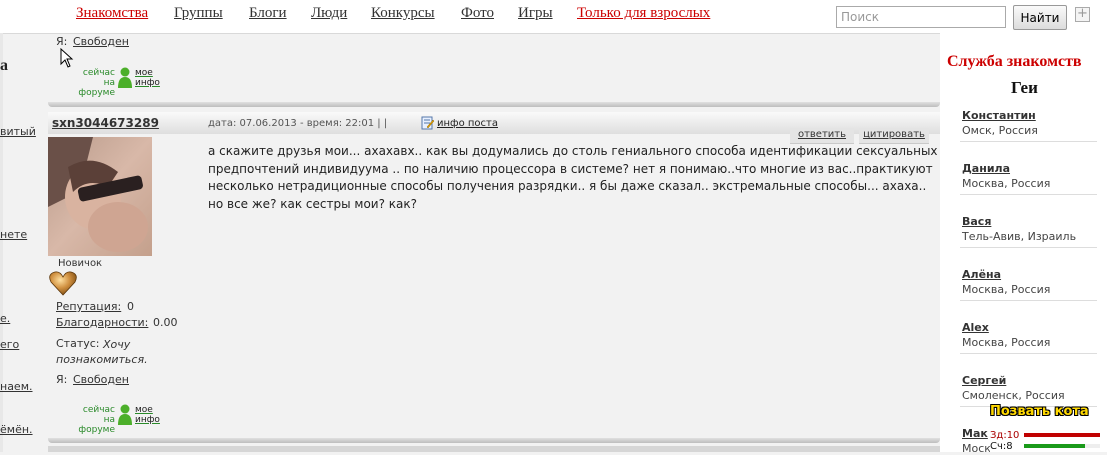  Describe the element at coordinates (63, 283) in the screenshot. I see `heart-rank-icon` at that location.